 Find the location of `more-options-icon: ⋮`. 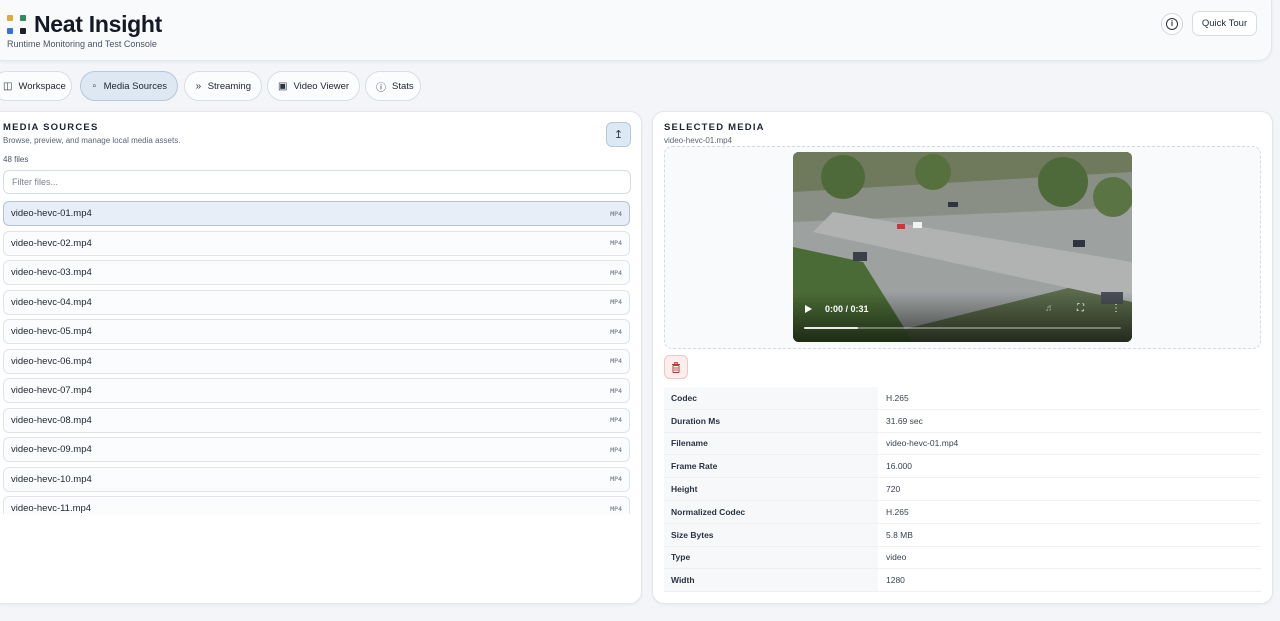

more-options-icon: ⋮ is located at coordinates (1116, 308).